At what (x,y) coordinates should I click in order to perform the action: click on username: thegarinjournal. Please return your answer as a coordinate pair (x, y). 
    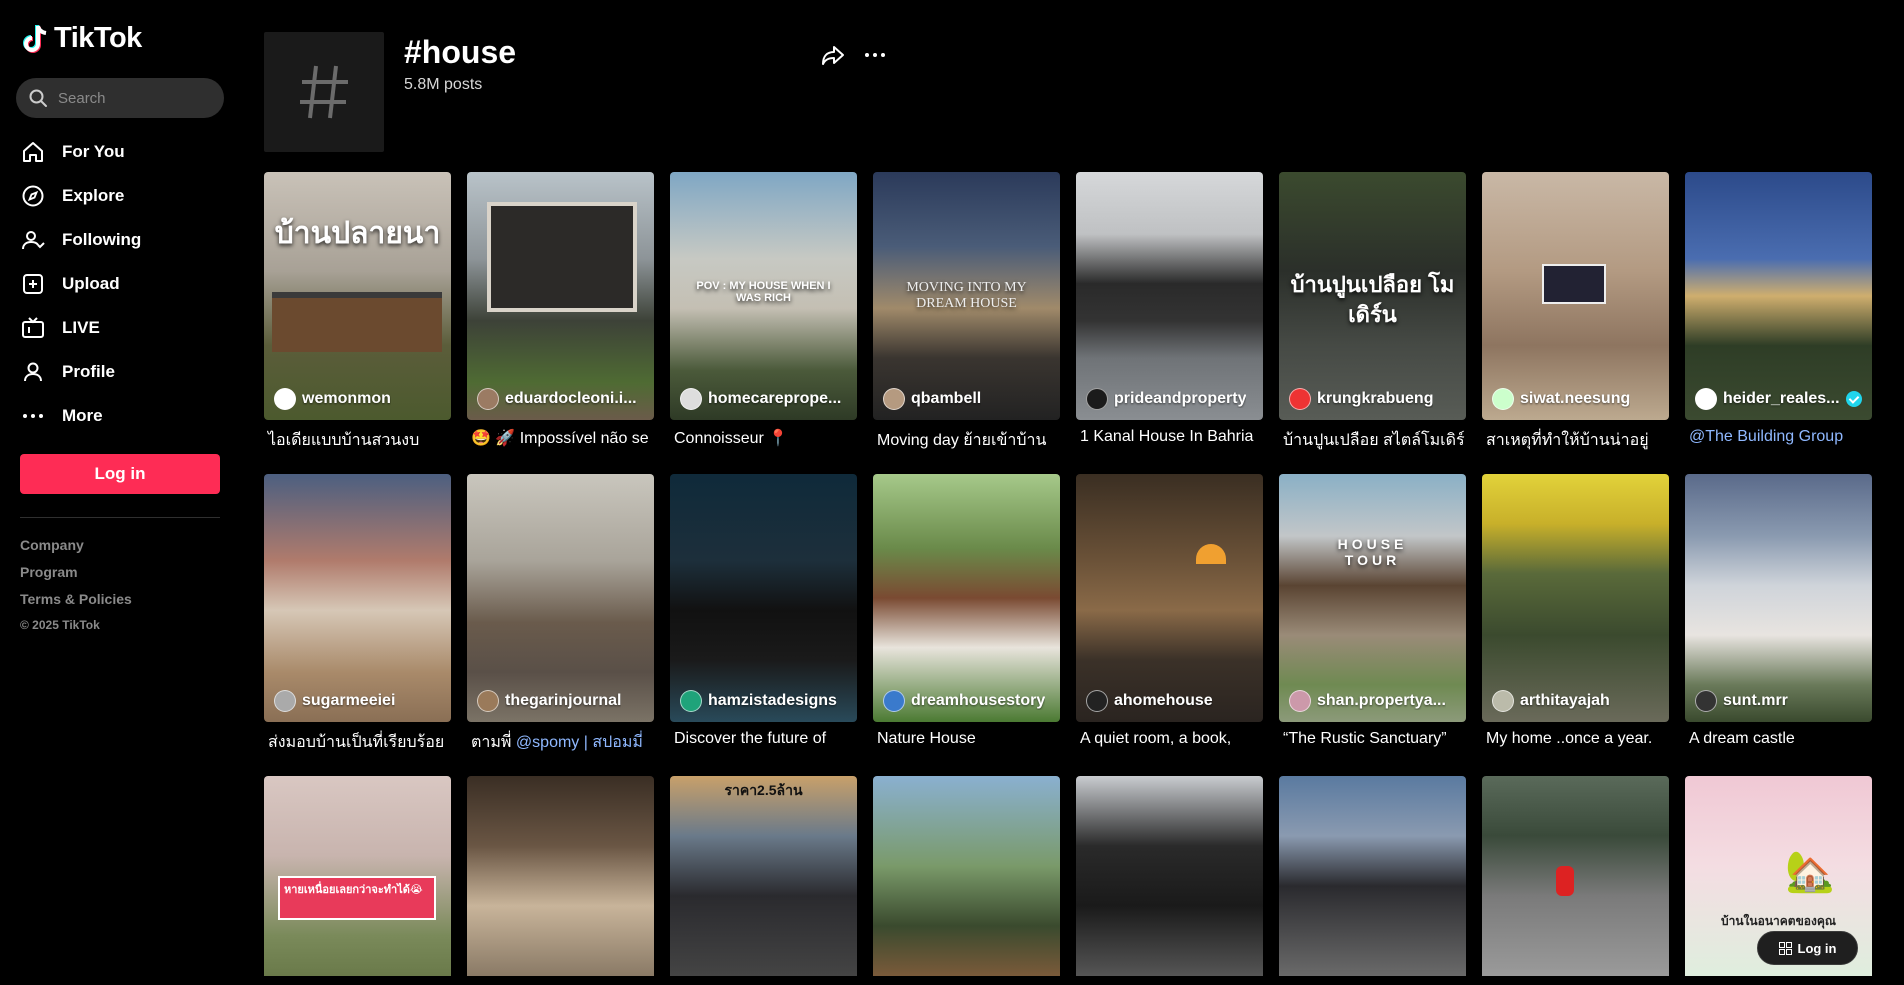
    Looking at the image, I should click on (563, 700).